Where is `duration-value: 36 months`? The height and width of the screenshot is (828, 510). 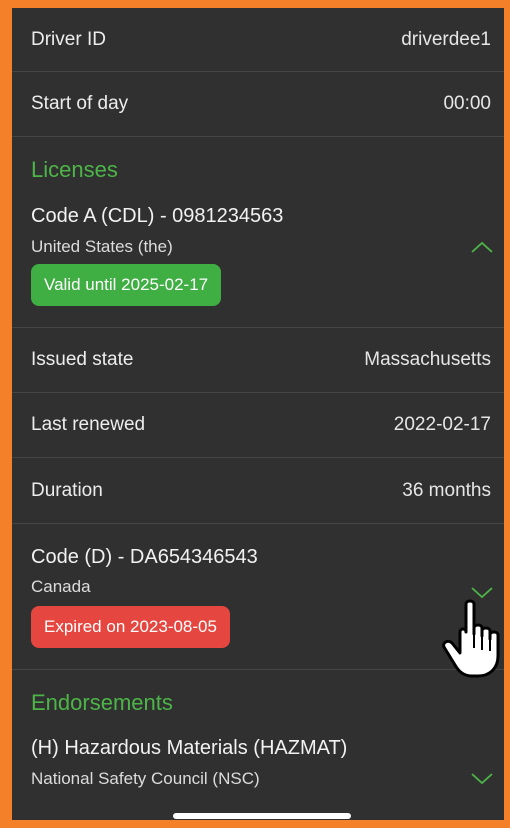 duration-value: 36 months is located at coordinates (446, 490).